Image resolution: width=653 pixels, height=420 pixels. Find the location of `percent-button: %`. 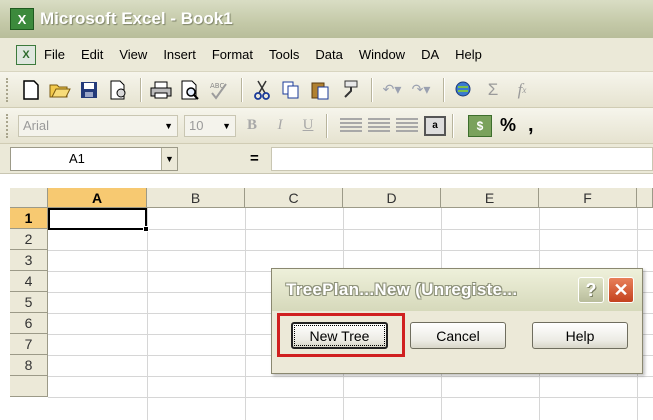

percent-button: % is located at coordinates (508, 125).